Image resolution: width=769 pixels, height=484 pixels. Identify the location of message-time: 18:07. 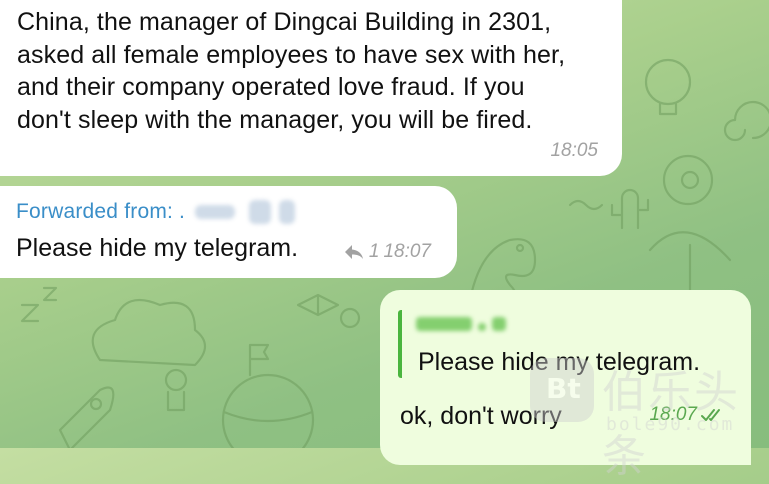
(407, 251).